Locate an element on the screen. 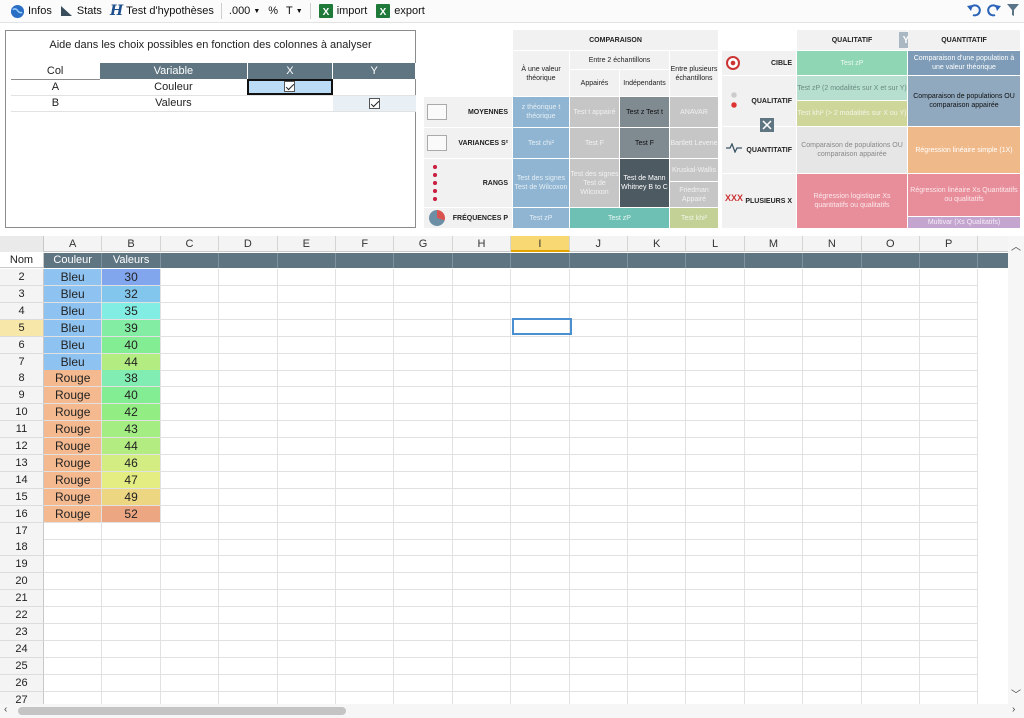 This screenshot has height=718, width=1024. row-header: 27 is located at coordinates (22, 697).